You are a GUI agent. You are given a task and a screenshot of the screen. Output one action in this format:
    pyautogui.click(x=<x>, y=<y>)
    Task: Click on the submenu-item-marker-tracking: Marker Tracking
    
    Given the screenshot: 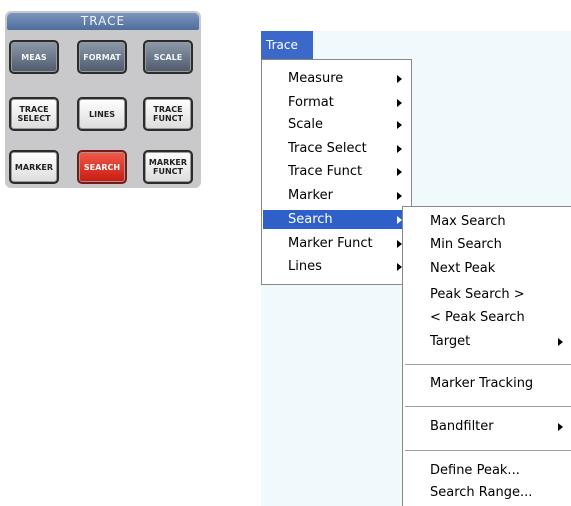 What is the action you would take?
    pyautogui.click(x=487, y=384)
    